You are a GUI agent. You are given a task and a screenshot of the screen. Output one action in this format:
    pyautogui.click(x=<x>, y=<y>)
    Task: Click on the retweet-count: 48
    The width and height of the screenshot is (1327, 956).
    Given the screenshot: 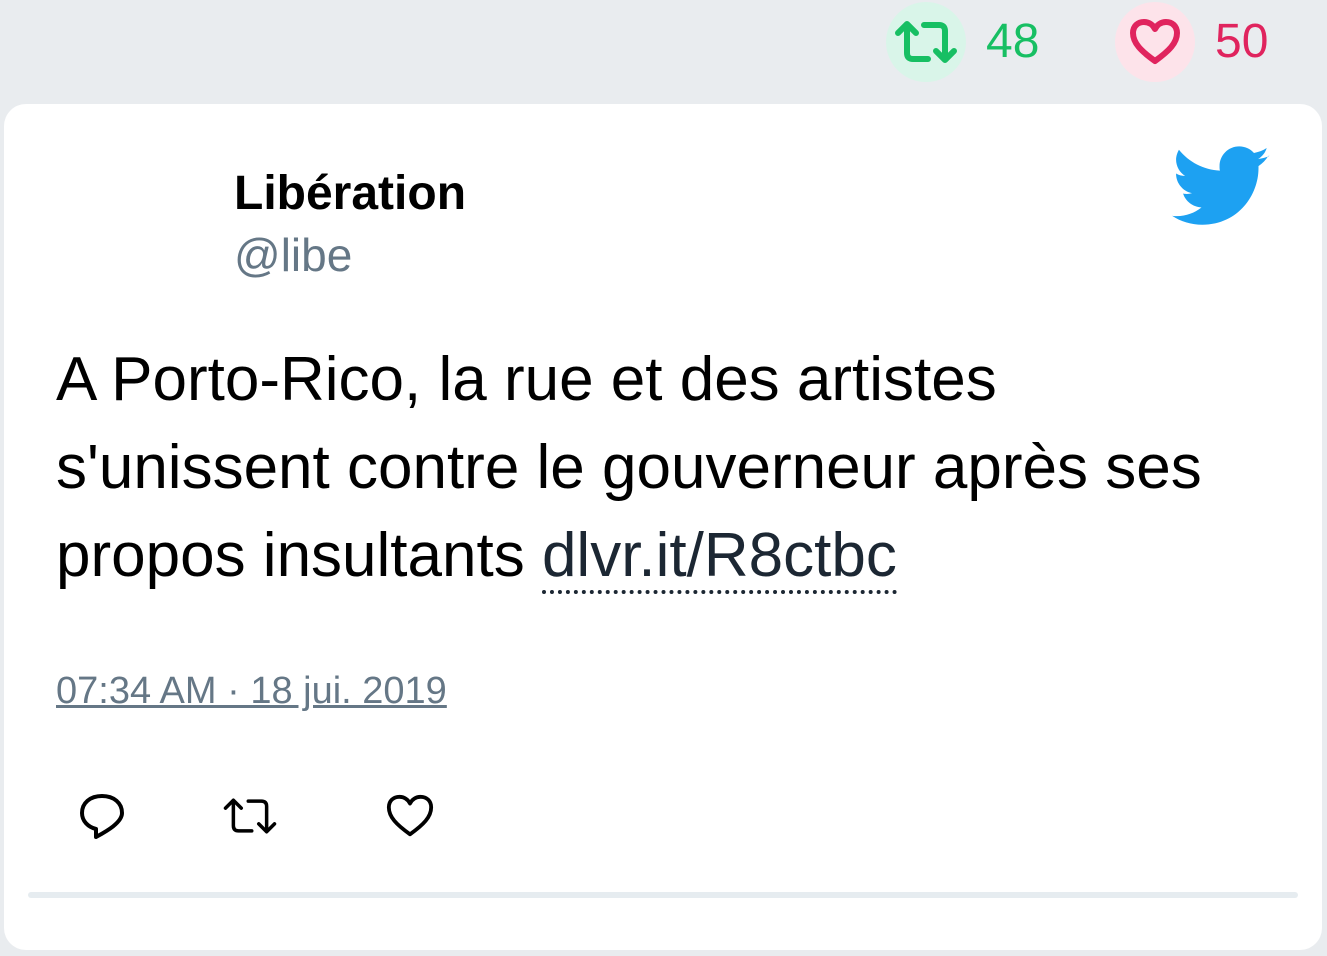 What is the action you would take?
    pyautogui.click(x=1013, y=41)
    